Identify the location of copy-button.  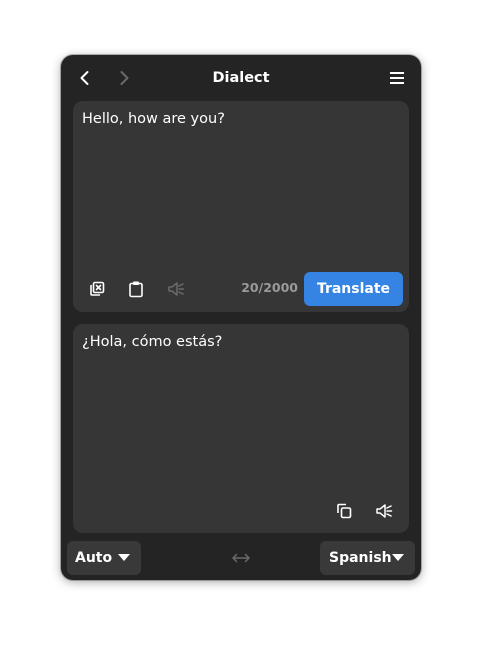
(344, 511).